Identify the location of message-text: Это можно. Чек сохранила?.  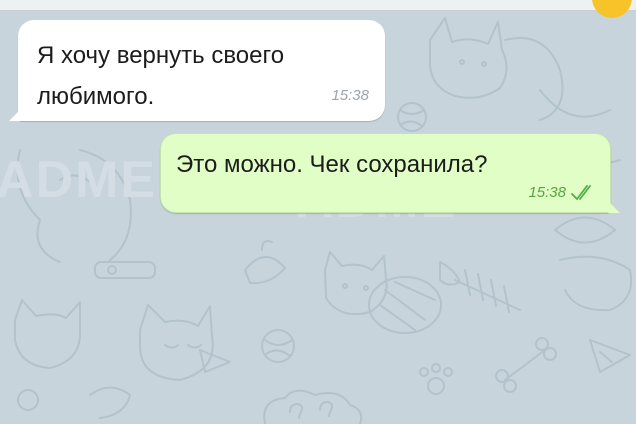
(332, 164).